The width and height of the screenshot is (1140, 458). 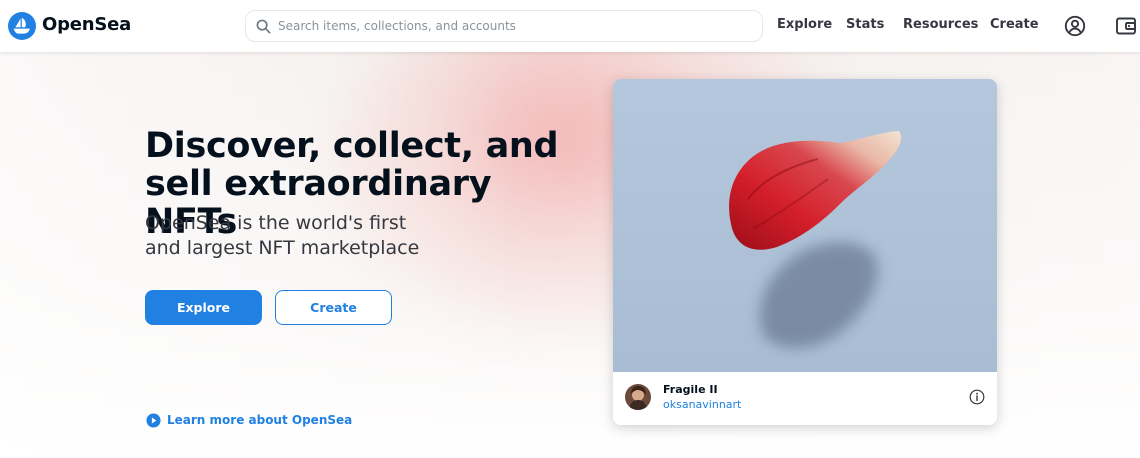 I want to click on nft-title: Fragile II, so click(x=690, y=389).